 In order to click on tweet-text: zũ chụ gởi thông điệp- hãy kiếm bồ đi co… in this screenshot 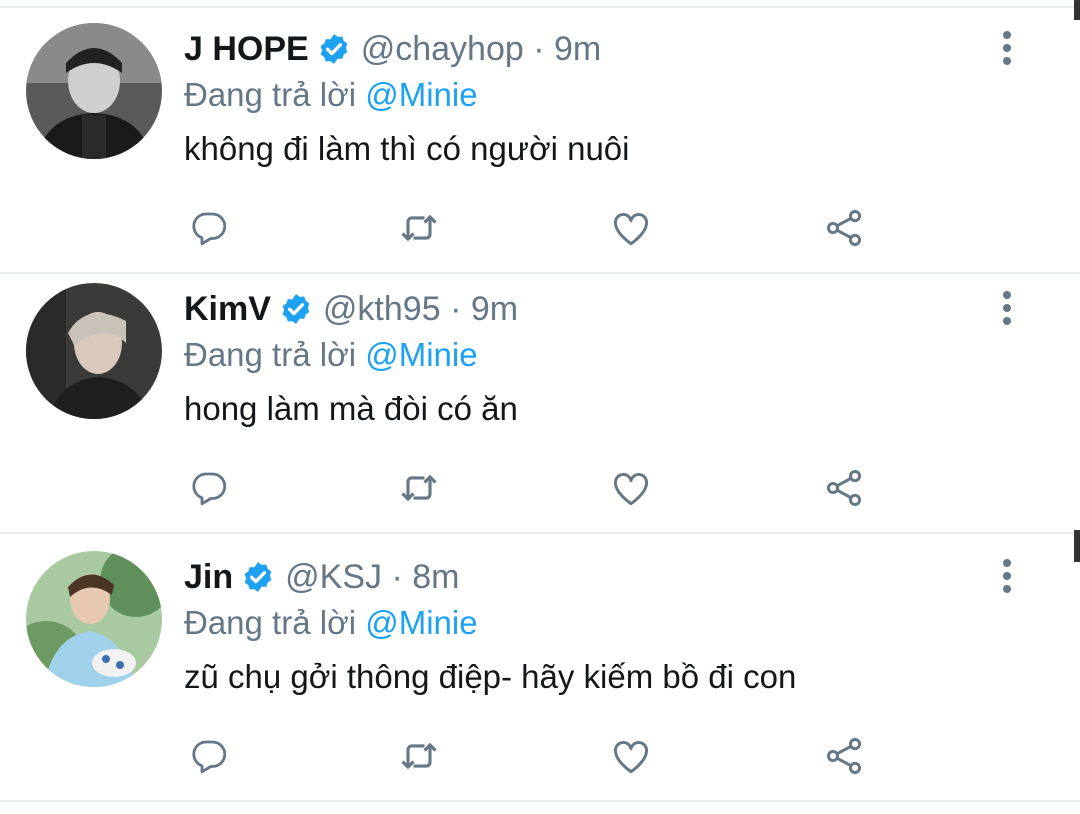, I will do `click(490, 676)`.